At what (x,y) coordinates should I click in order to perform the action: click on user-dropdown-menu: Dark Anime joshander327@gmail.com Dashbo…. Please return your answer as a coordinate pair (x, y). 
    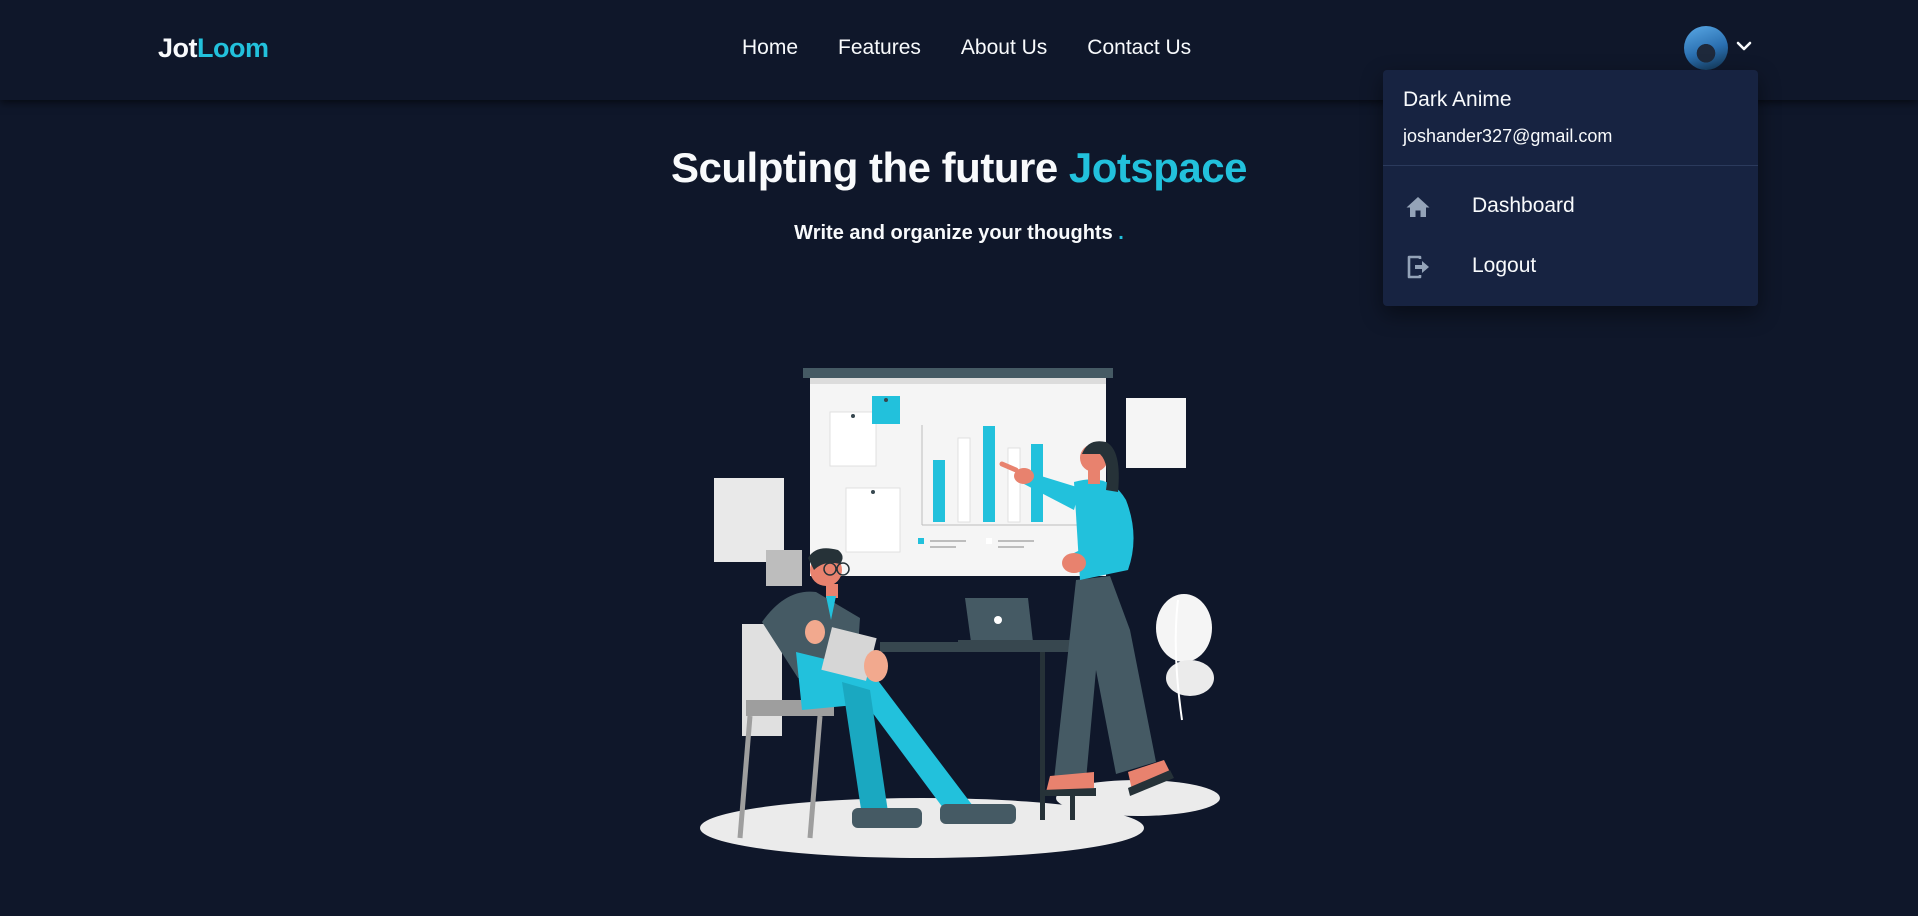
    Looking at the image, I should click on (1570, 188).